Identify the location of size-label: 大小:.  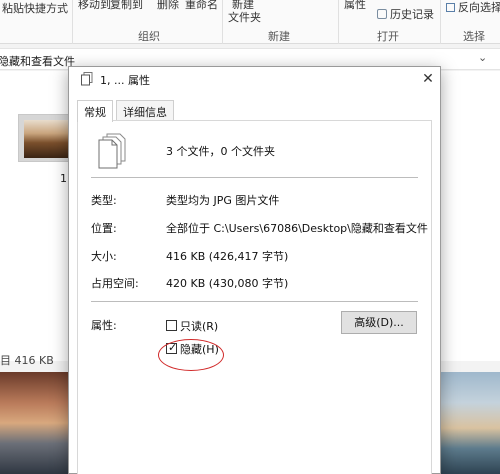
(104, 256).